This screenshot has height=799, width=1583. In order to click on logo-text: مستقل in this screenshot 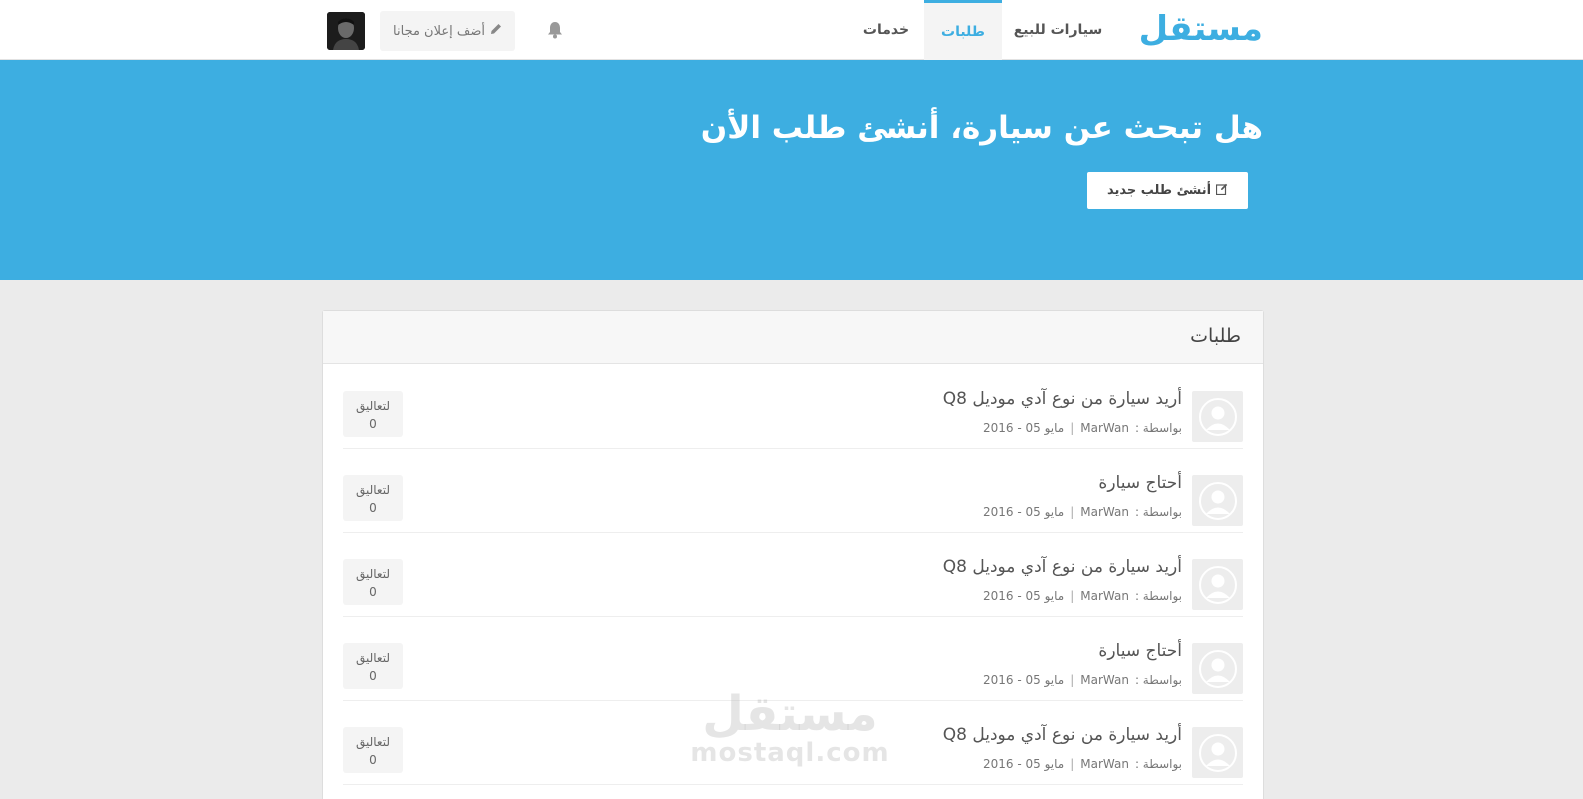, I will do `click(1200, 29)`.